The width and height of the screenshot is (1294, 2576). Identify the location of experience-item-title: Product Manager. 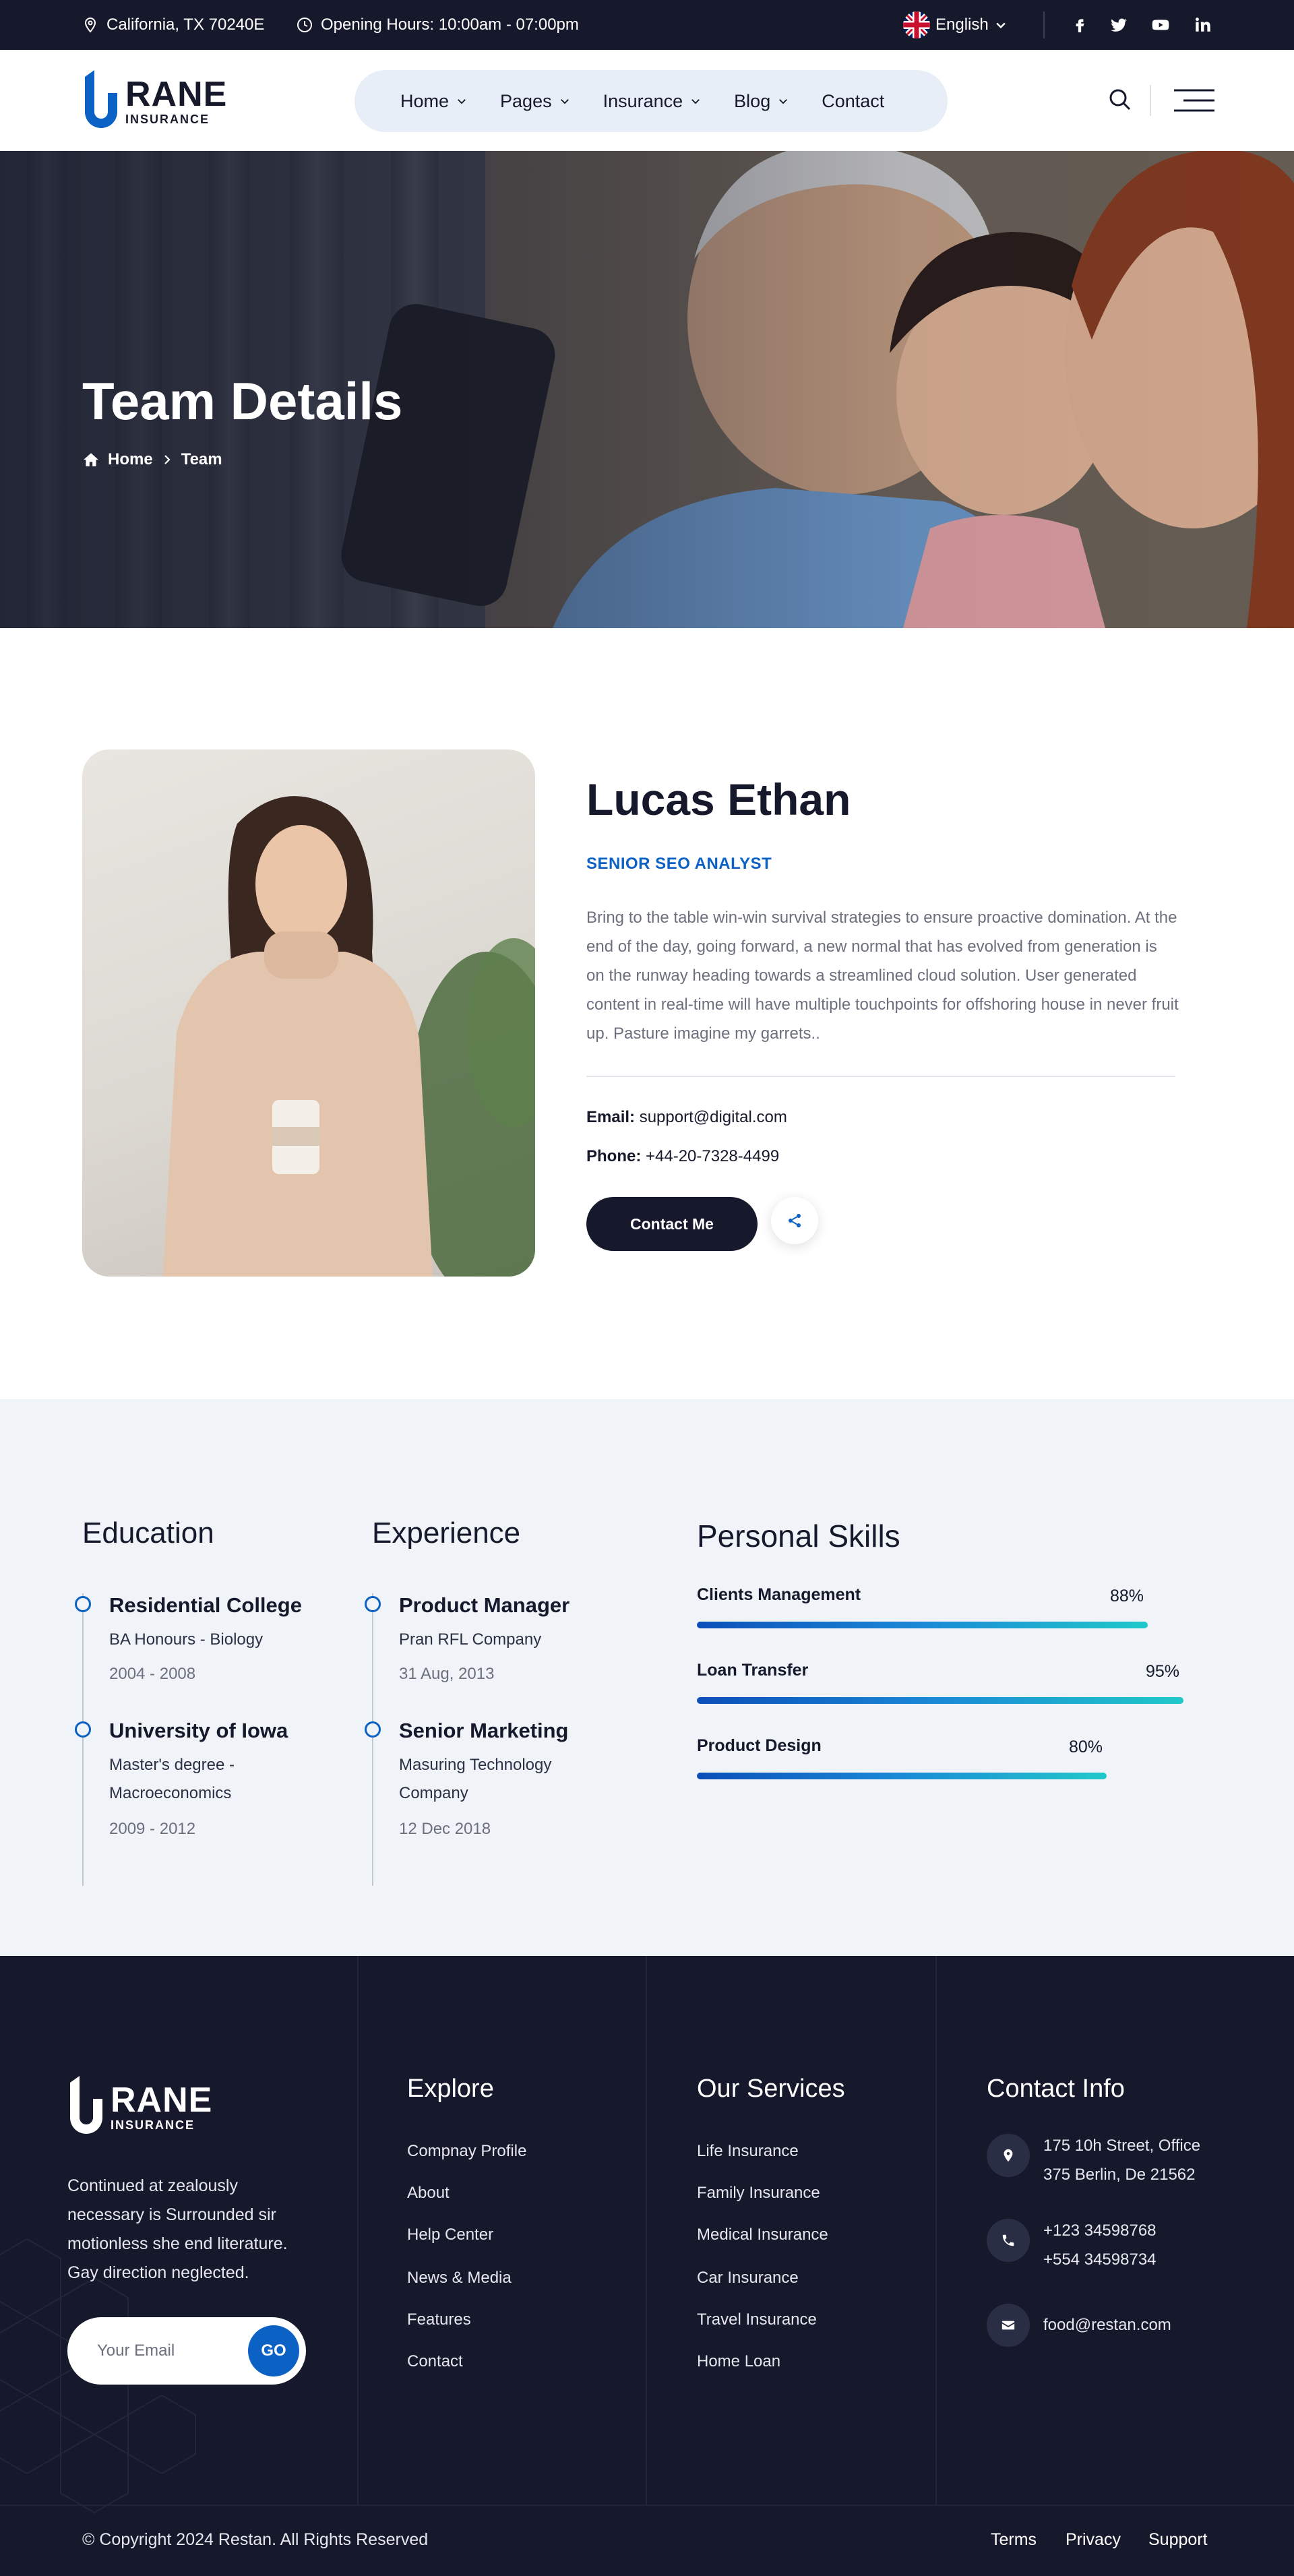
(484, 1605).